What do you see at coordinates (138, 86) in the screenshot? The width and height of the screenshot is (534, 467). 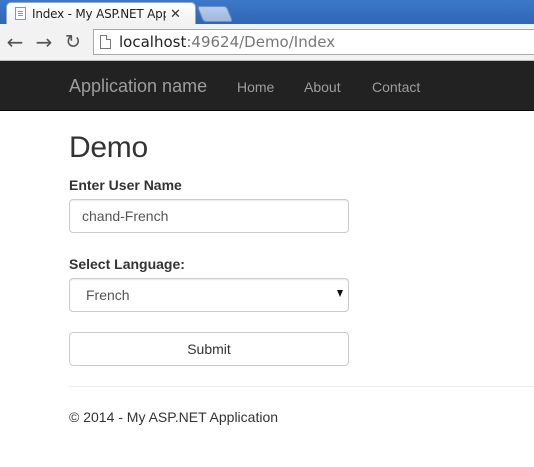 I see `brand-link: Application name` at bounding box center [138, 86].